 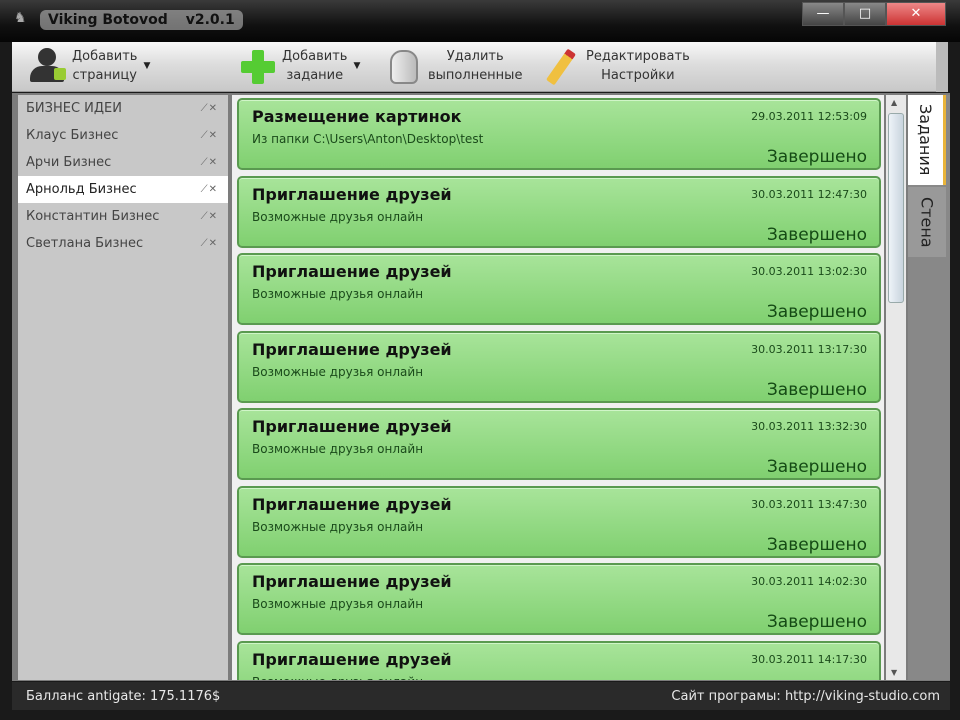 I want to click on trash-can-icon, so click(x=404, y=66).